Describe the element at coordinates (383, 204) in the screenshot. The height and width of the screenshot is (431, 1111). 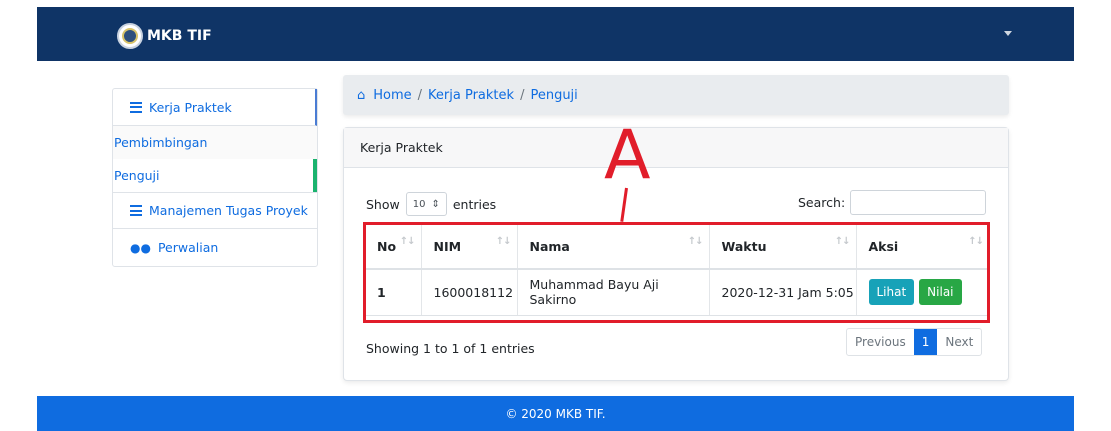
I see `show-label: Show` at that location.